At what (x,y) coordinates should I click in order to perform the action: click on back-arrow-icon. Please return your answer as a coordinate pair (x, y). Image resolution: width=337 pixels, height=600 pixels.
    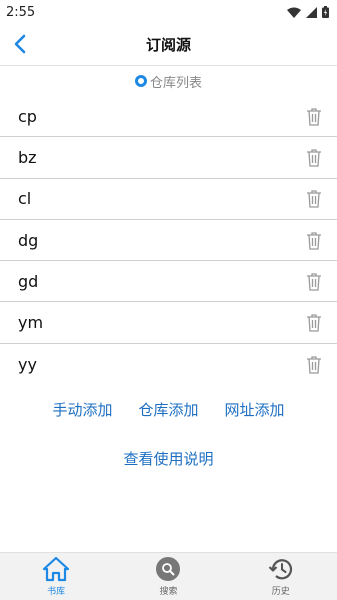
    Looking at the image, I should click on (20, 44).